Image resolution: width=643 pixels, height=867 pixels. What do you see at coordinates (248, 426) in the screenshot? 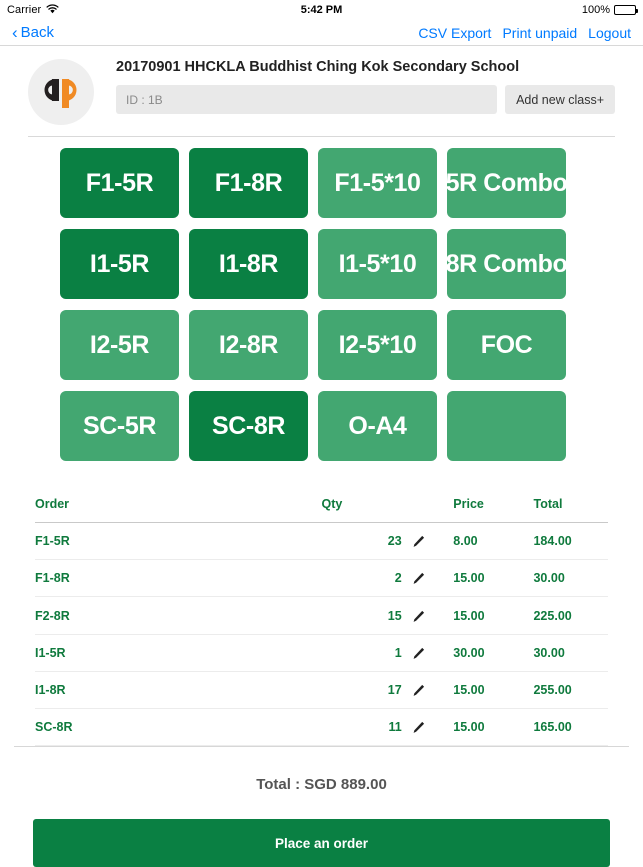
I see `product-button-sc-8r: SC-8R` at bounding box center [248, 426].